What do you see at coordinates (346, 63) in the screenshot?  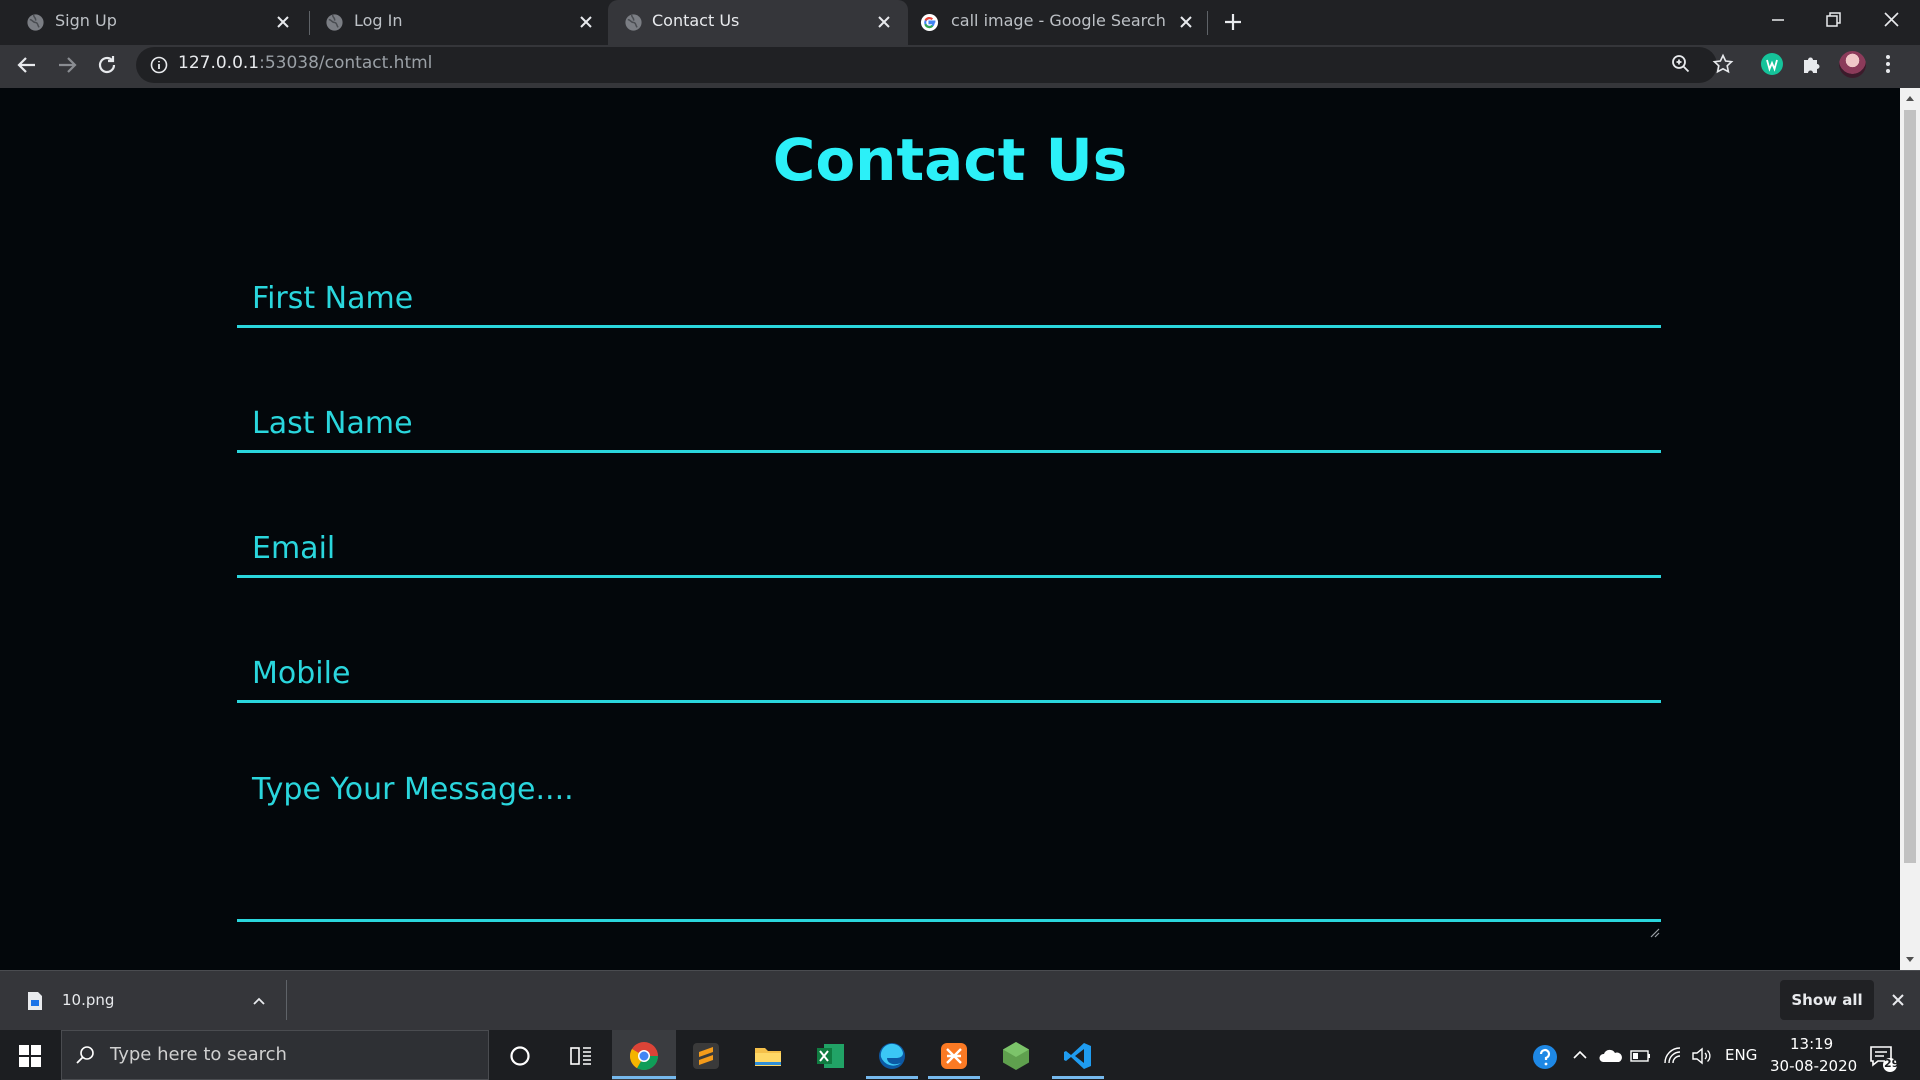 I see `url-path: :53038/contact.html` at bounding box center [346, 63].